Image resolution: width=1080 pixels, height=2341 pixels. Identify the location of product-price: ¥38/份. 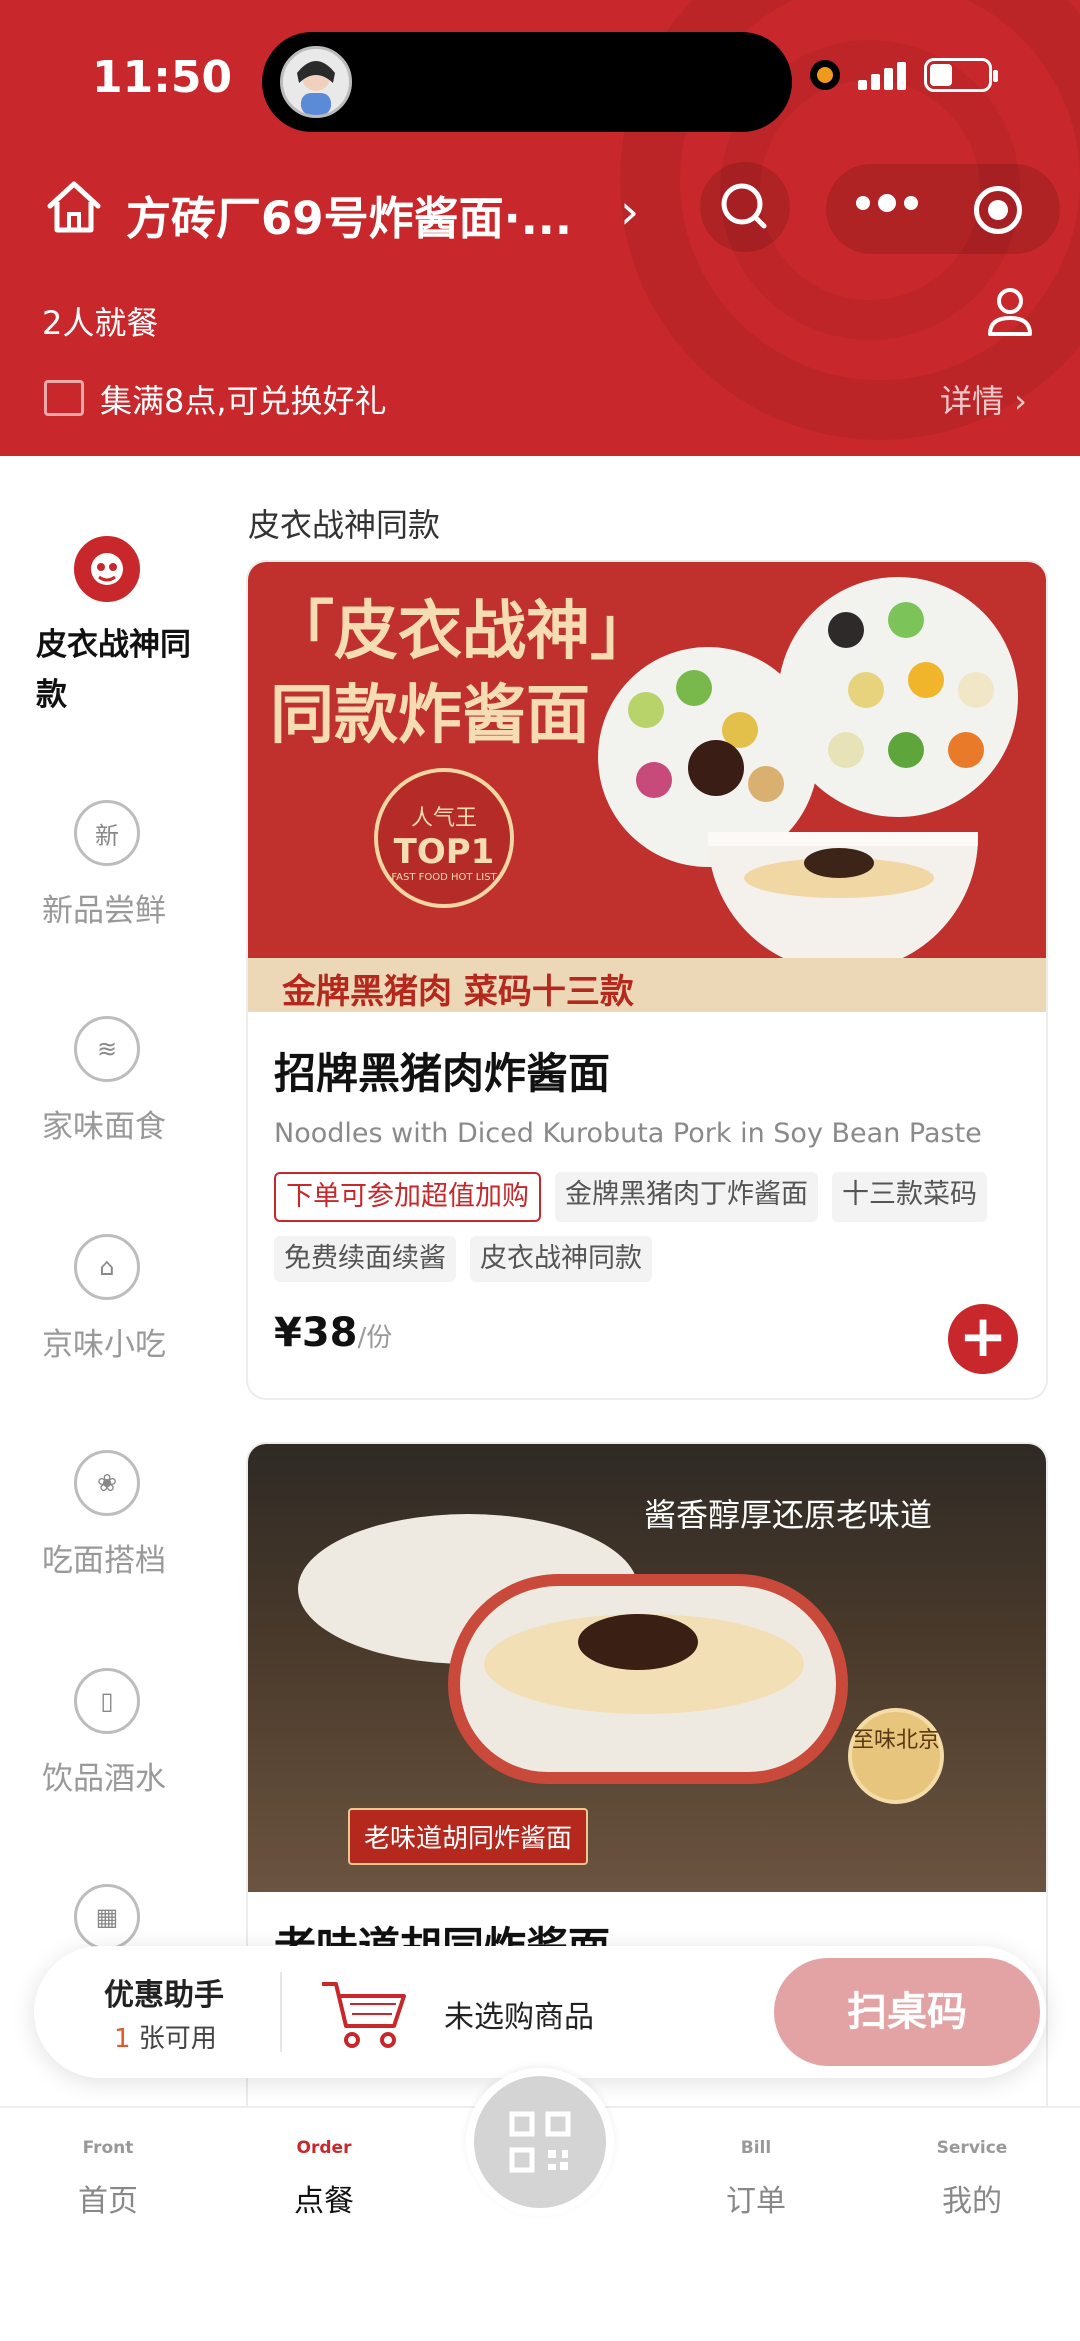
(333, 1333).